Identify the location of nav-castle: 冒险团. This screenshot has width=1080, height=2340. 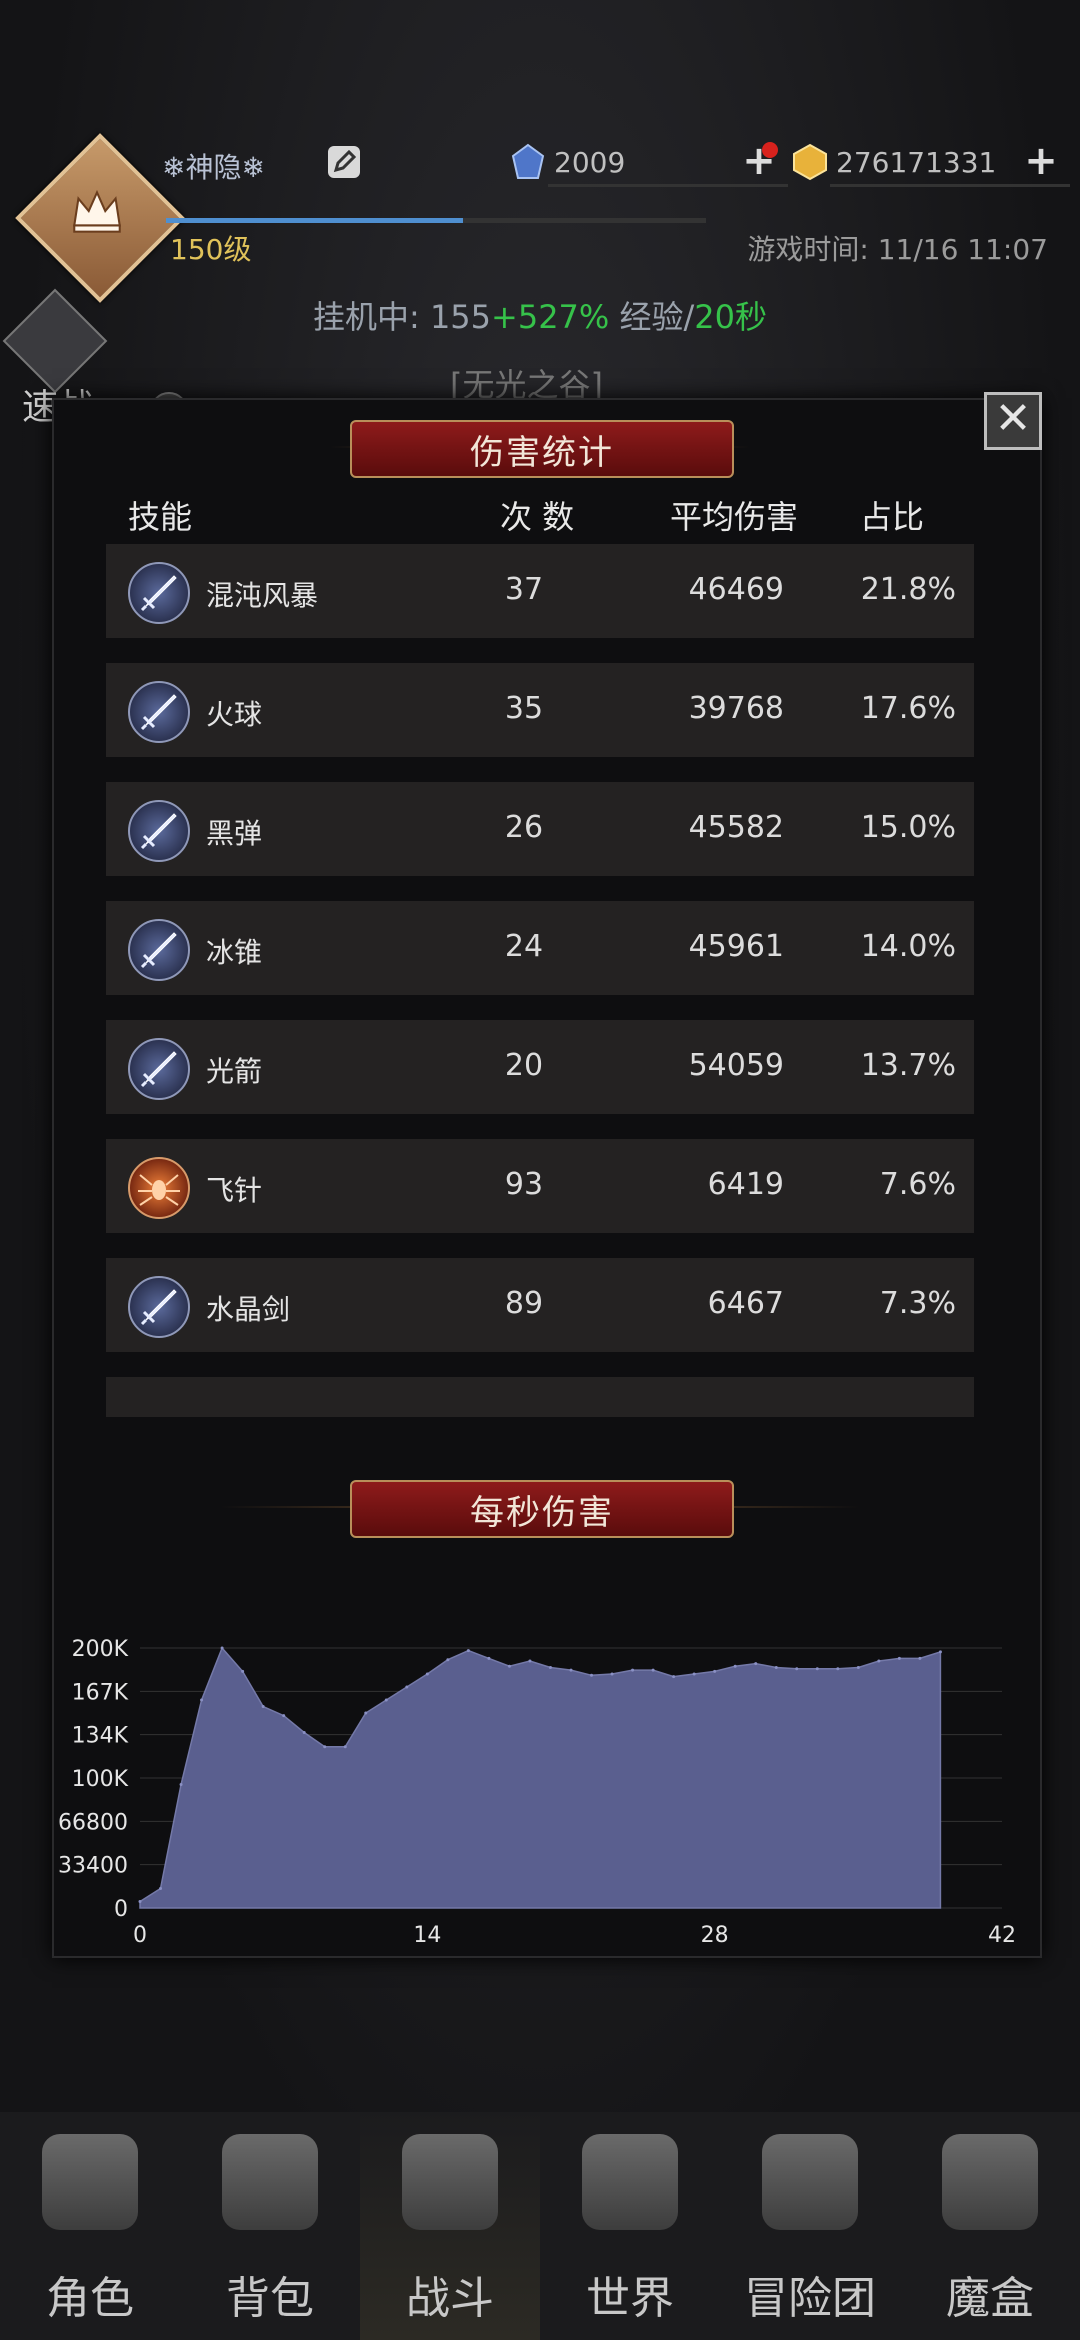
(810, 2226).